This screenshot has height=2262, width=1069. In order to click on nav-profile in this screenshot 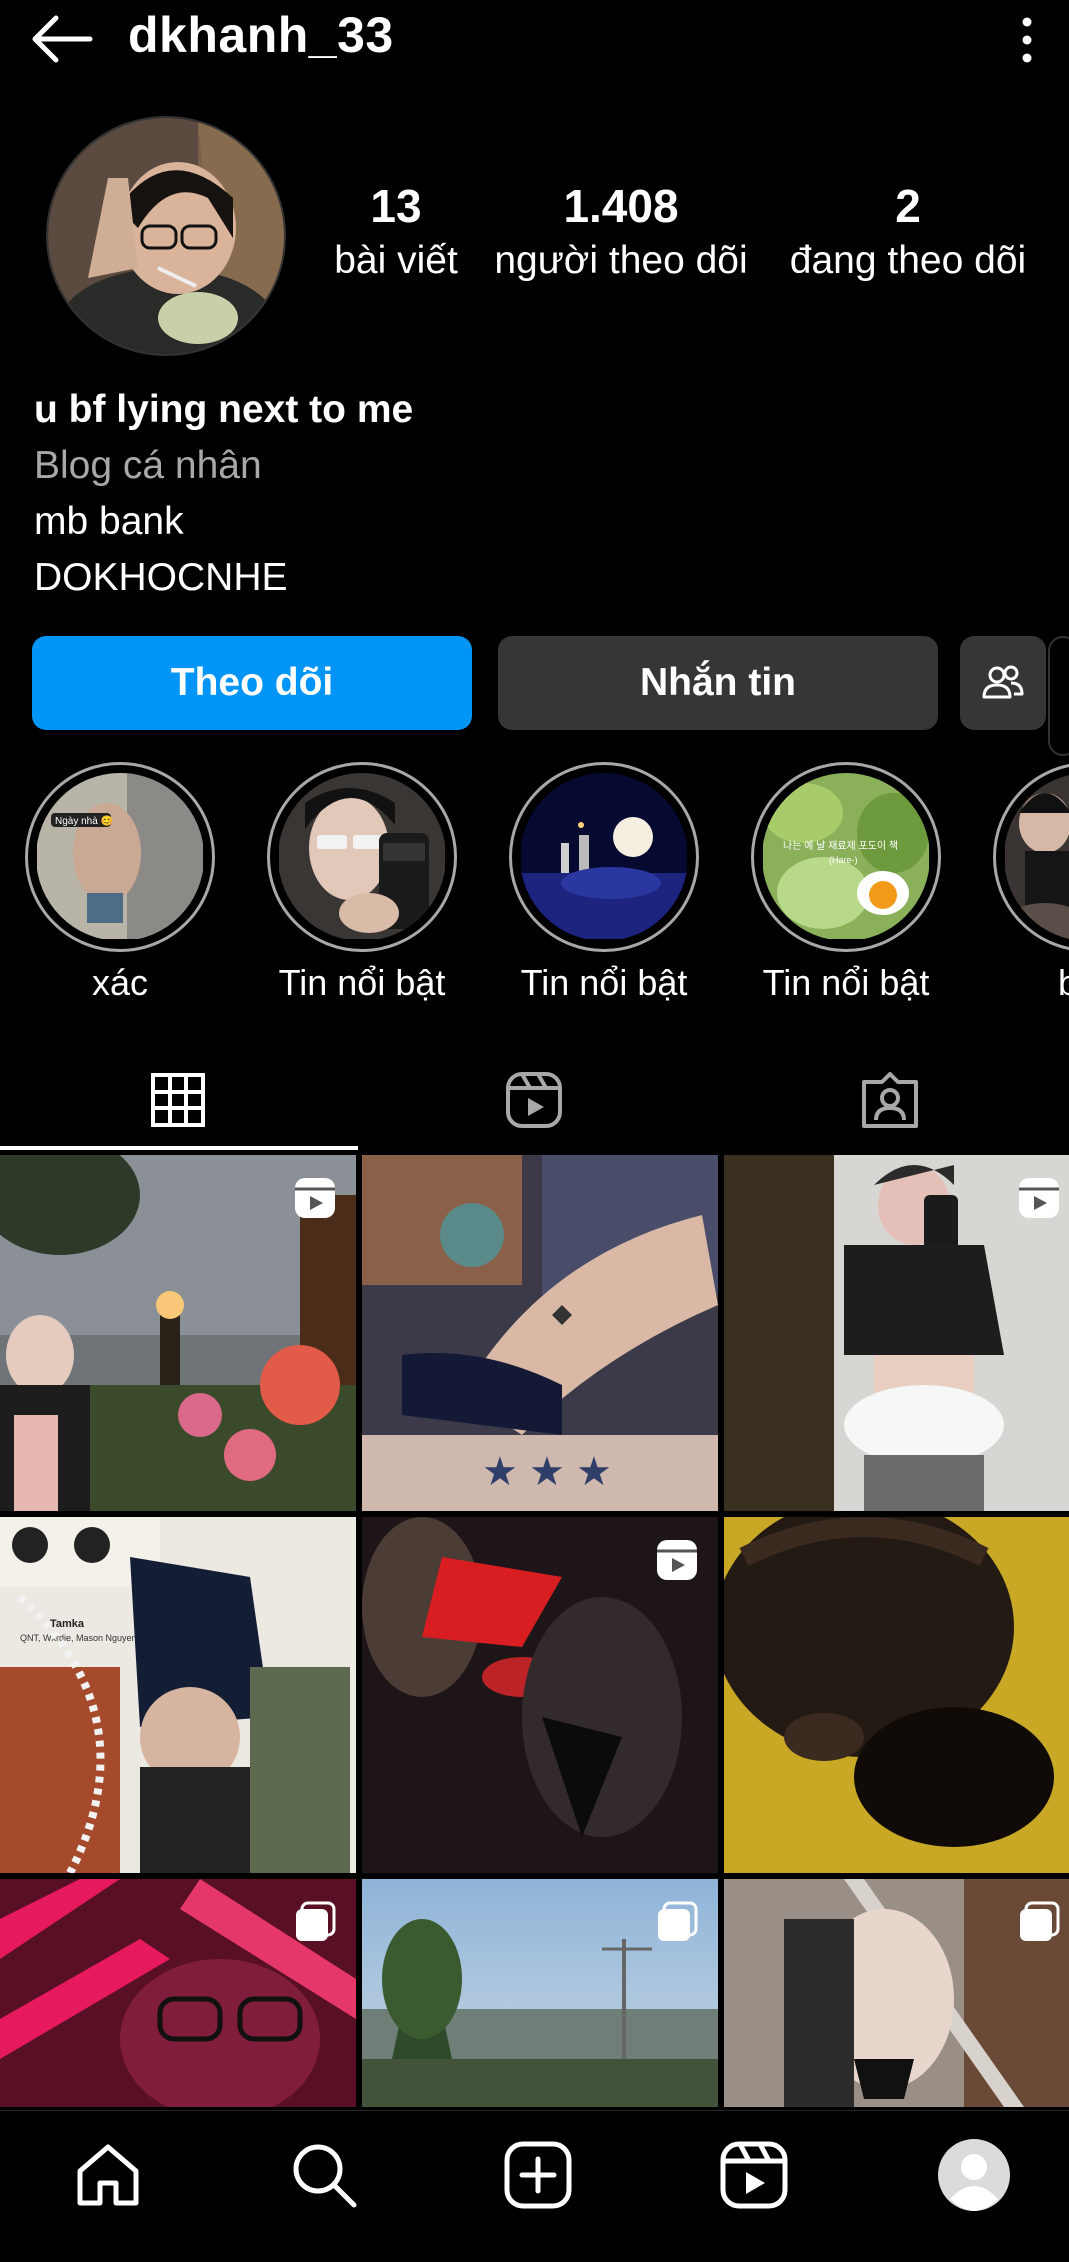, I will do `click(974, 2175)`.